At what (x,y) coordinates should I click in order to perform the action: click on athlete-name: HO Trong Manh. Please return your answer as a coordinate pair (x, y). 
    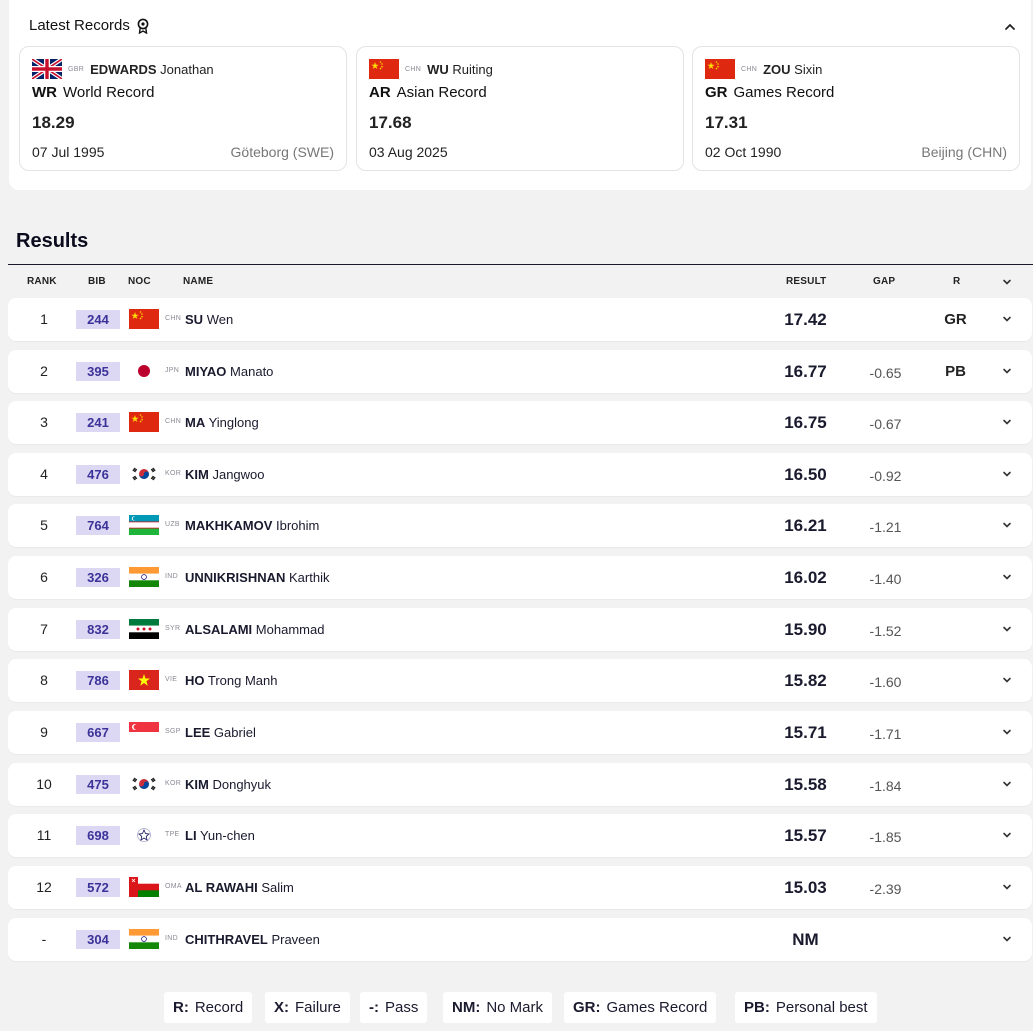
    Looking at the image, I should click on (231, 680).